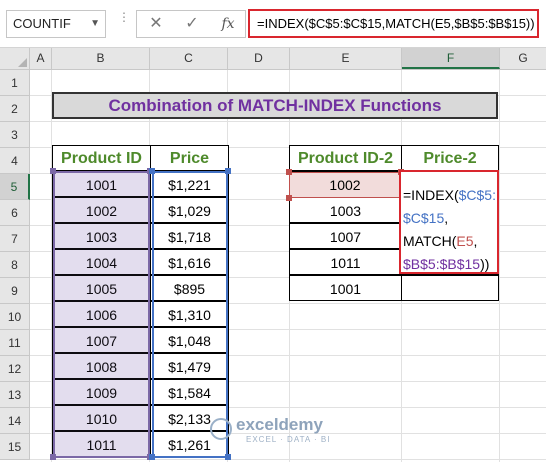  What do you see at coordinates (345, 185) in the screenshot?
I see `cell-e5: 1002` at bounding box center [345, 185].